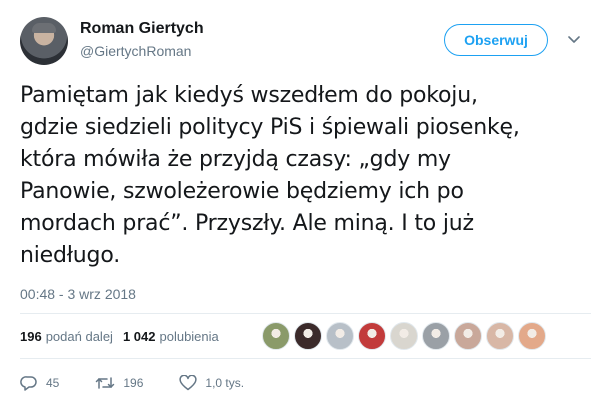 Image resolution: width=611 pixels, height=413 pixels. Describe the element at coordinates (78, 294) in the screenshot. I see `tweet-timestamp: 00:48 - 3 wrz 2018` at that location.